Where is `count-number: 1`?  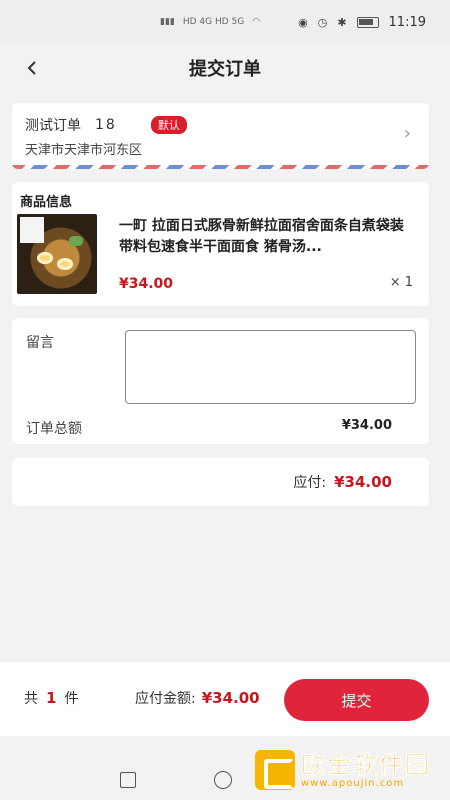
count-number: 1 is located at coordinates (51, 698).